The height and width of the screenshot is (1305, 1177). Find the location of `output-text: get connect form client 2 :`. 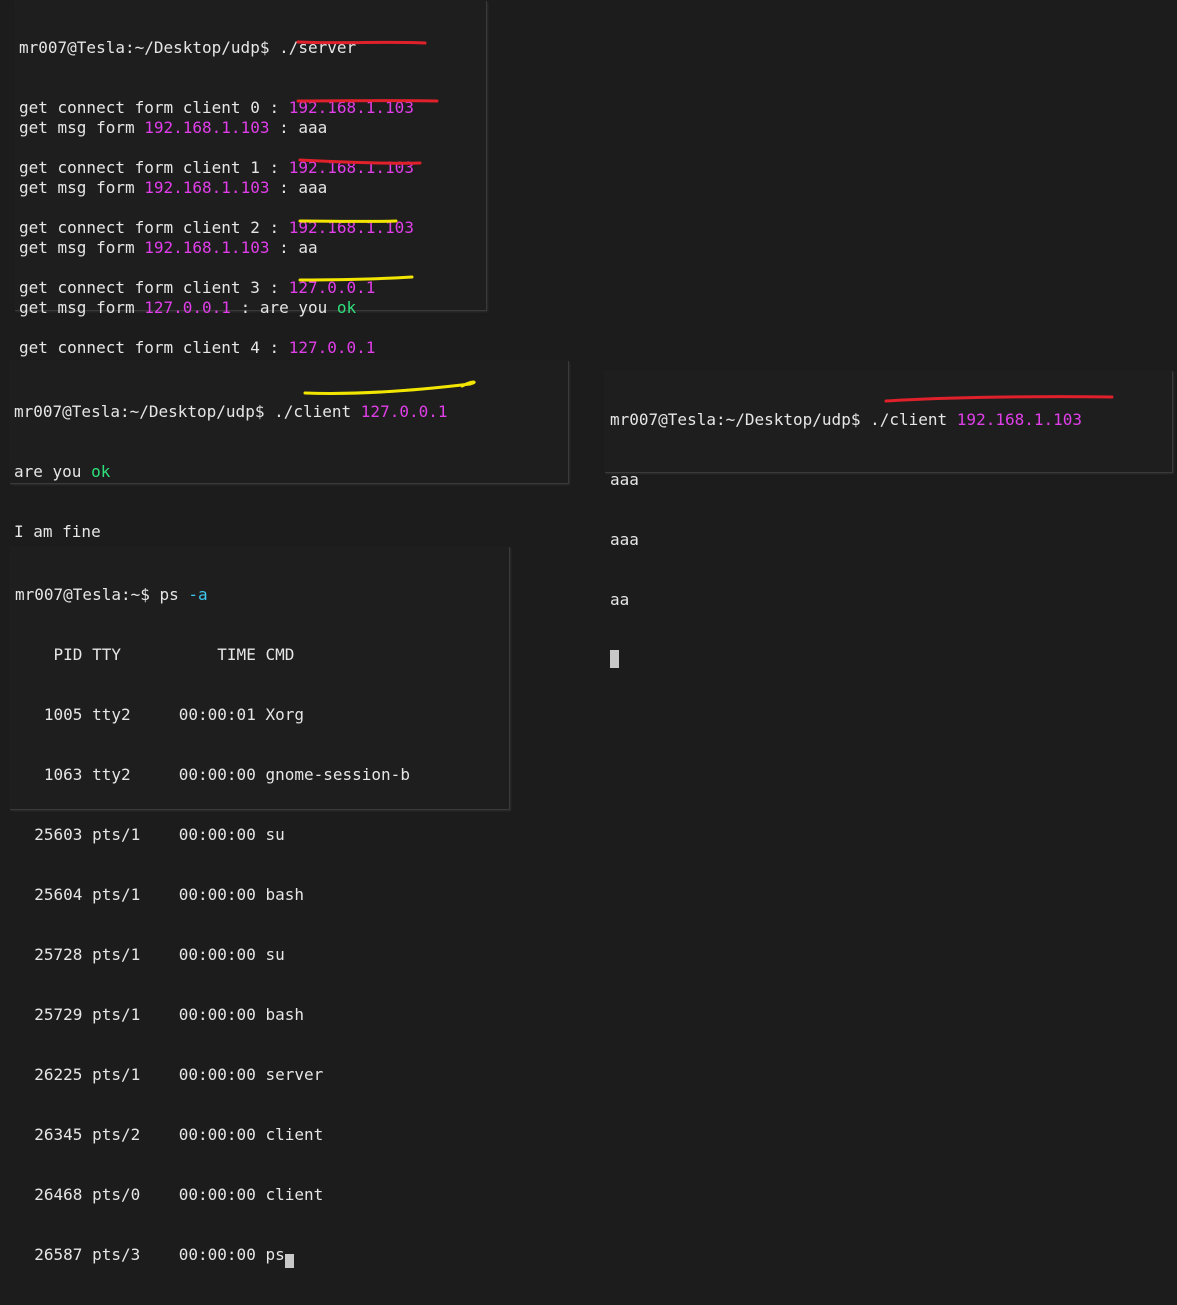

output-text: get connect form client 2 : is located at coordinates (154, 227).